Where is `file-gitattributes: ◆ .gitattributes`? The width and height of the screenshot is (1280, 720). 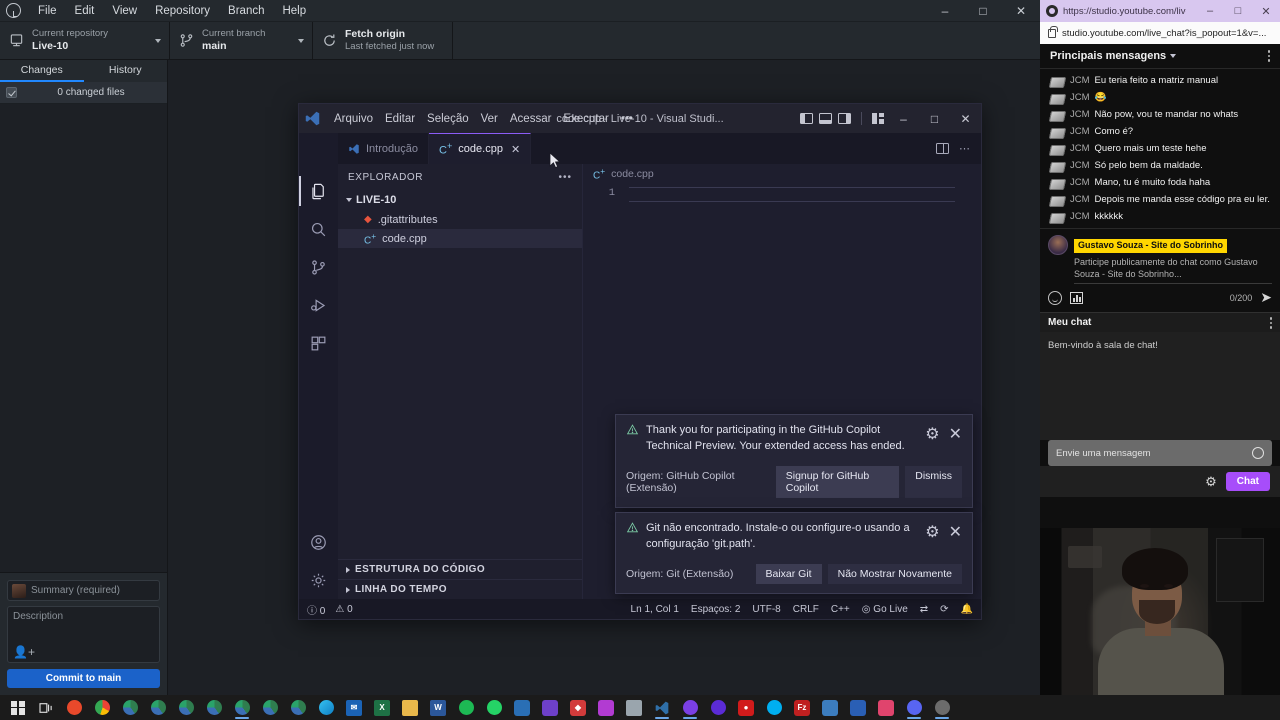 file-gitattributes: ◆ .gitattributes is located at coordinates (460, 219).